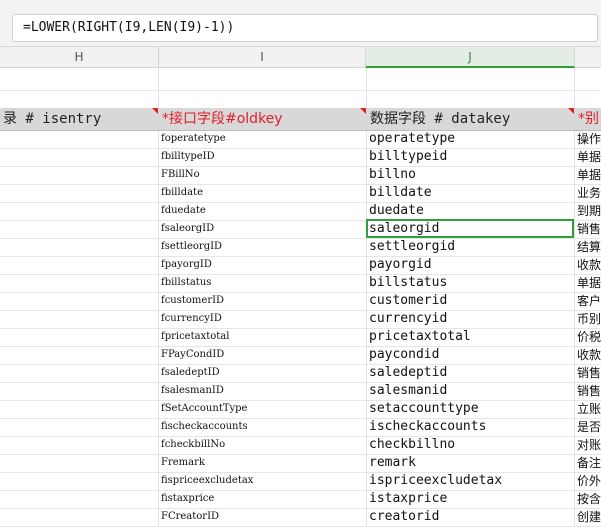 This screenshot has height=527, width=601. I want to click on table-row: fcheckbillNo checkbillno 对账, so click(300, 445).